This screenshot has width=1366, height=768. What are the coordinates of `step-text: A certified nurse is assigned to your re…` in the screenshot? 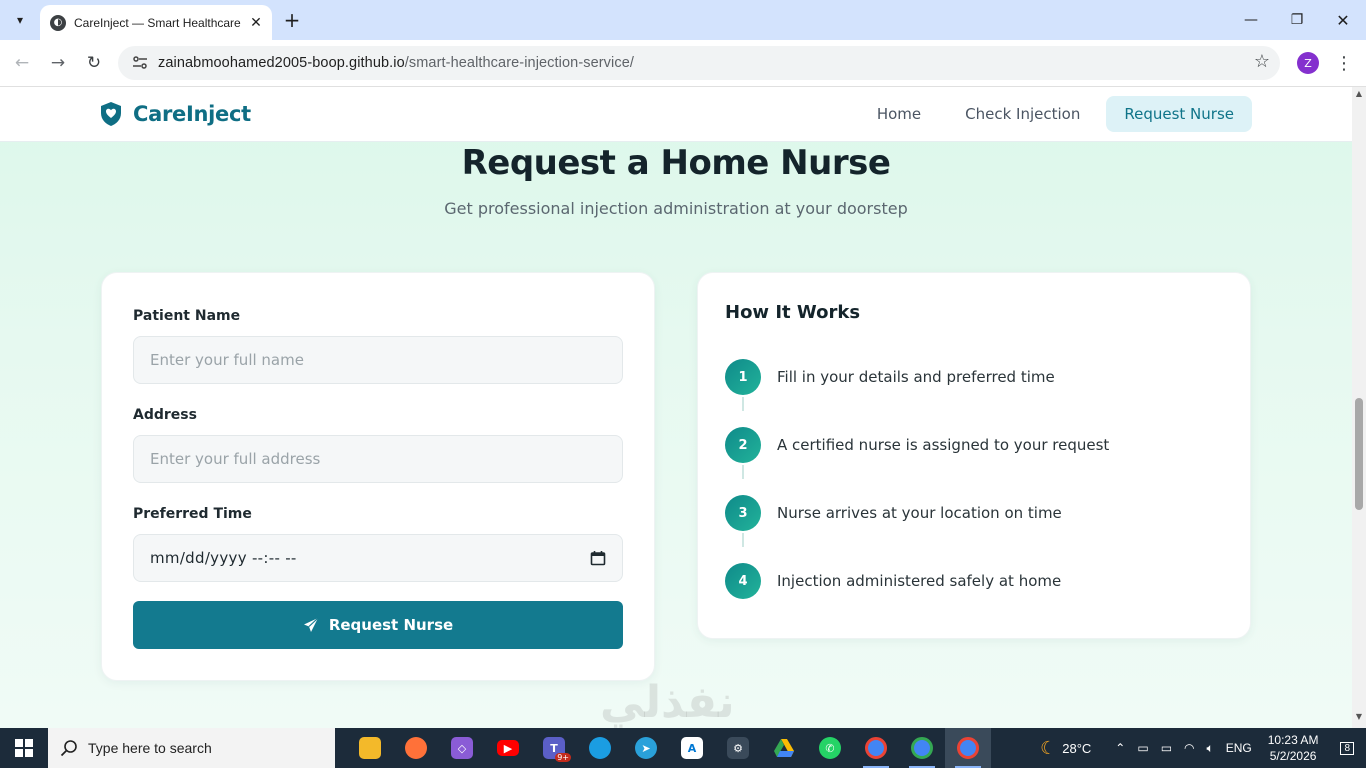 It's located at (943, 445).